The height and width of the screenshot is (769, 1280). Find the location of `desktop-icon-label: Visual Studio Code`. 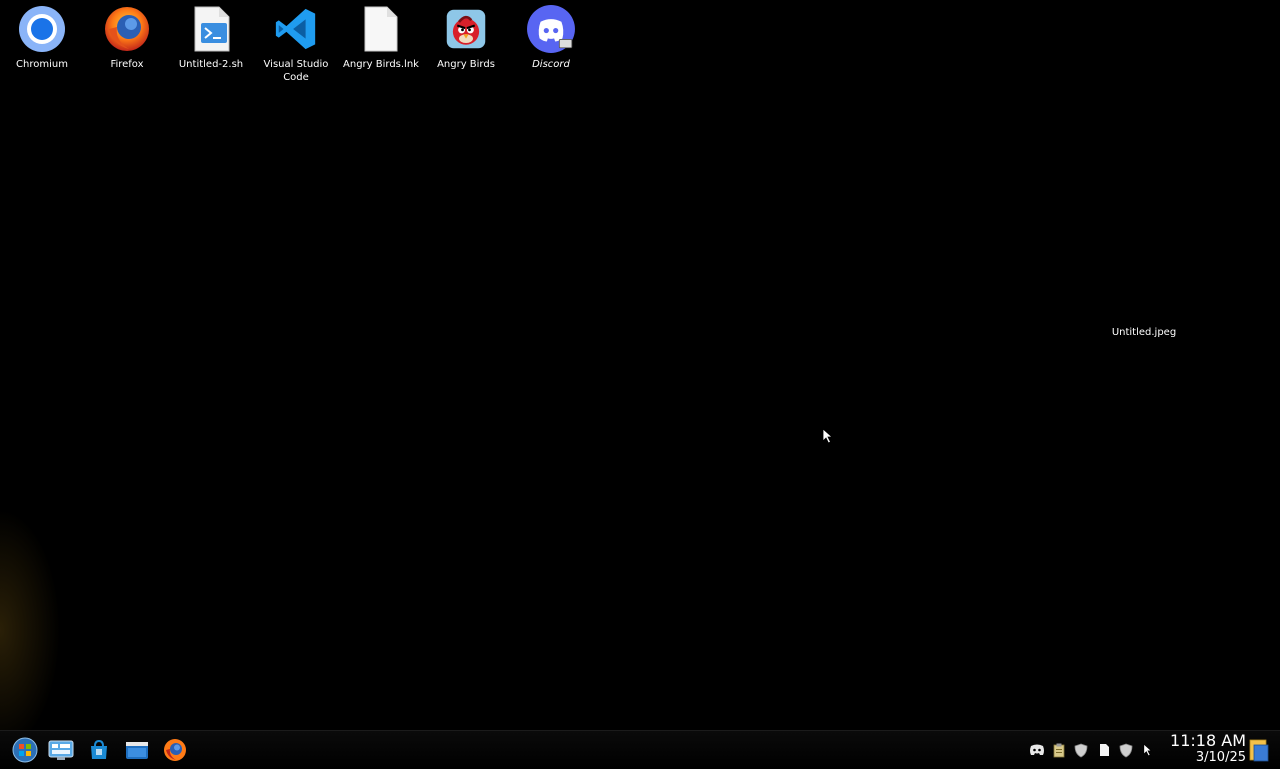

desktop-icon-label: Visual Studio Code is located at coordinates (296, 71).